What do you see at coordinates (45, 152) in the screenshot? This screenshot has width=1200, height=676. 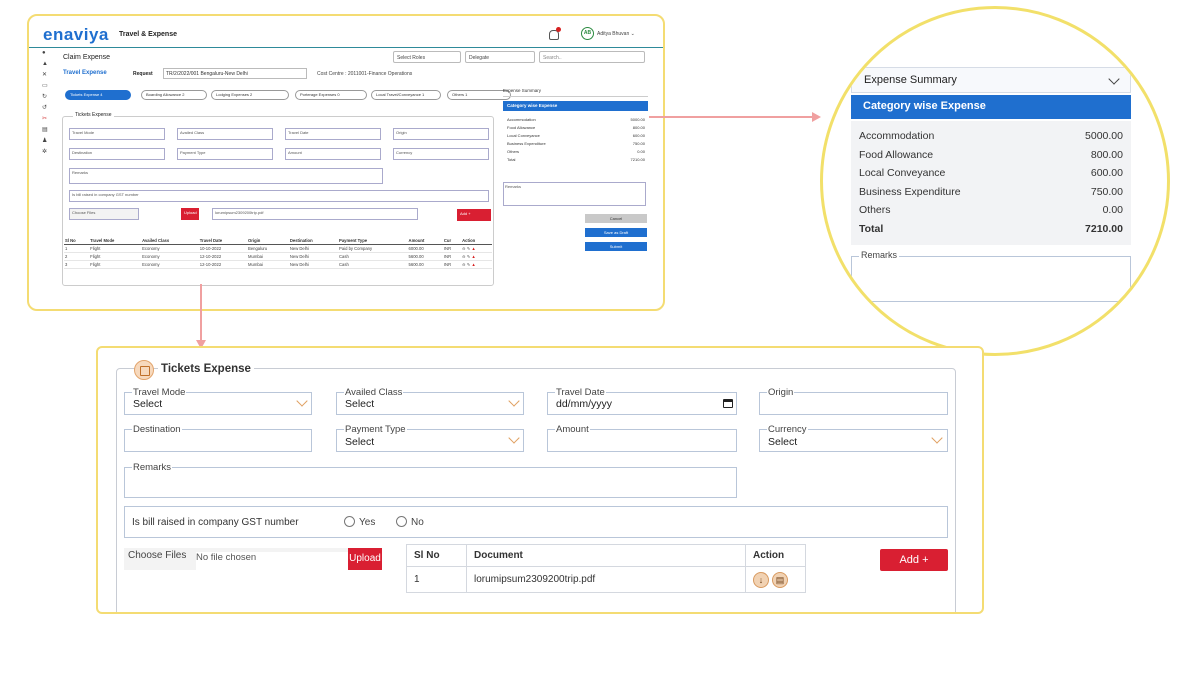 I see `sidebar-settings-icon: ✲` at bounding box center [45, 152].